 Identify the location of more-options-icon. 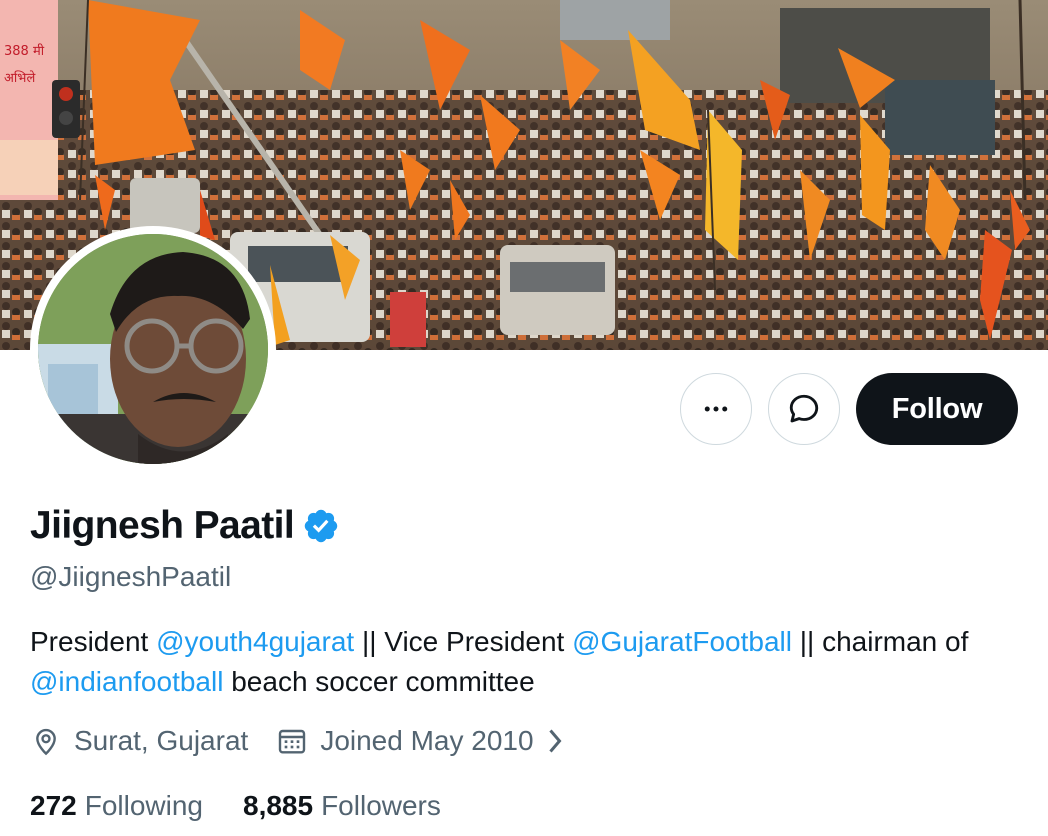
(716, 409).